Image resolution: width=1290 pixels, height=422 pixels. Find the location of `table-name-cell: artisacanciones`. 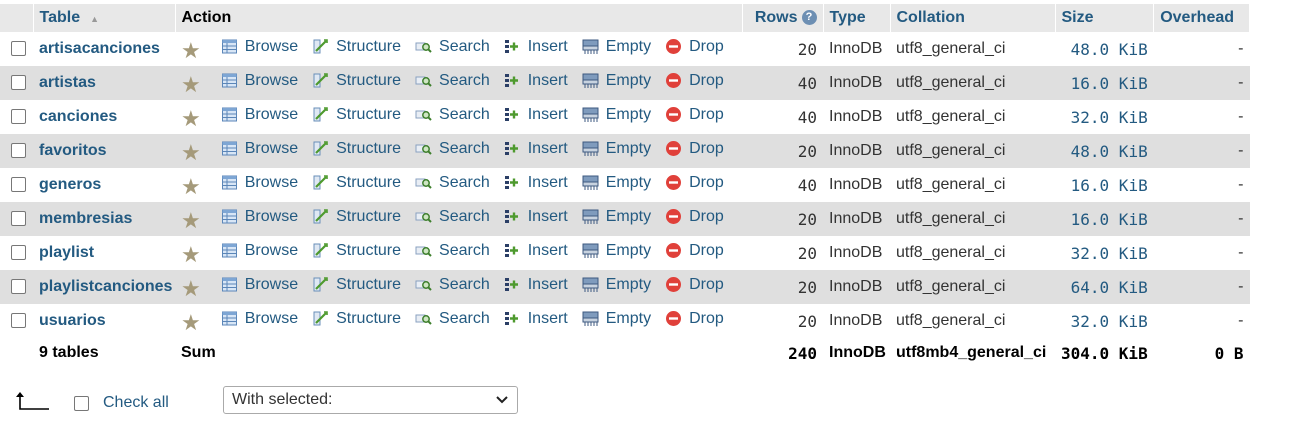

table-name-cell: artisacanciones is located at coordinates (104, 49).